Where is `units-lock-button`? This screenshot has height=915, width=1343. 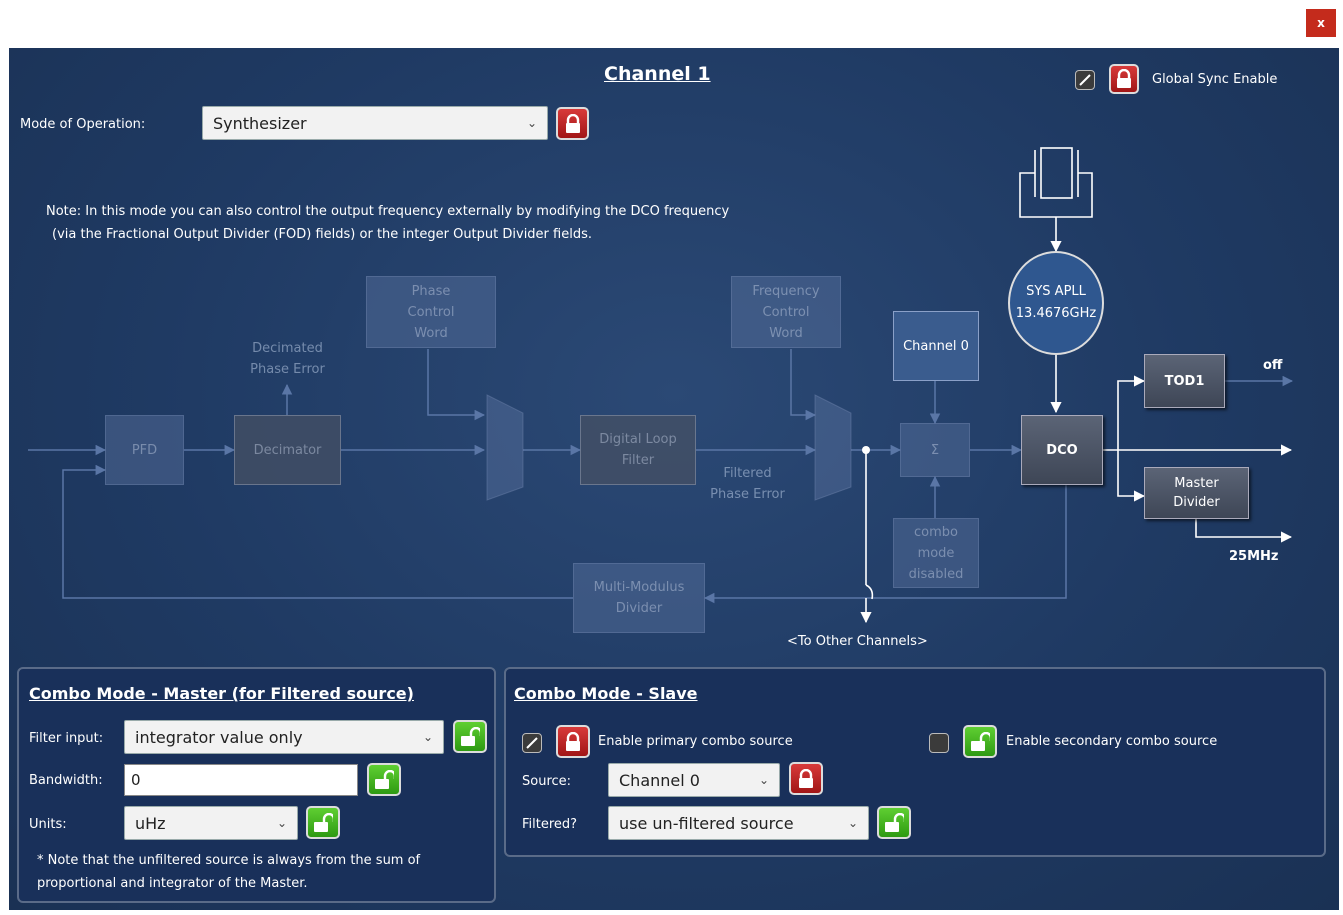
units-lock-button is located at coordinates (323, 822).